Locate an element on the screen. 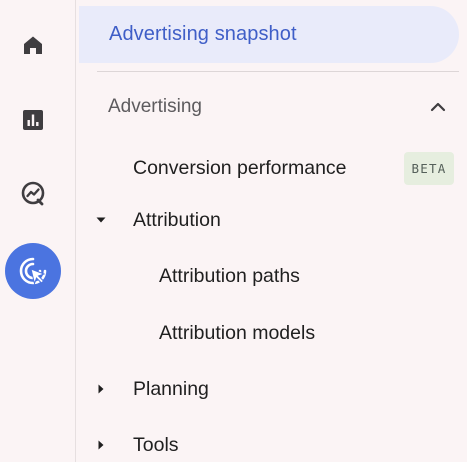  caret-down-icon is located at coordinates (101, 220).